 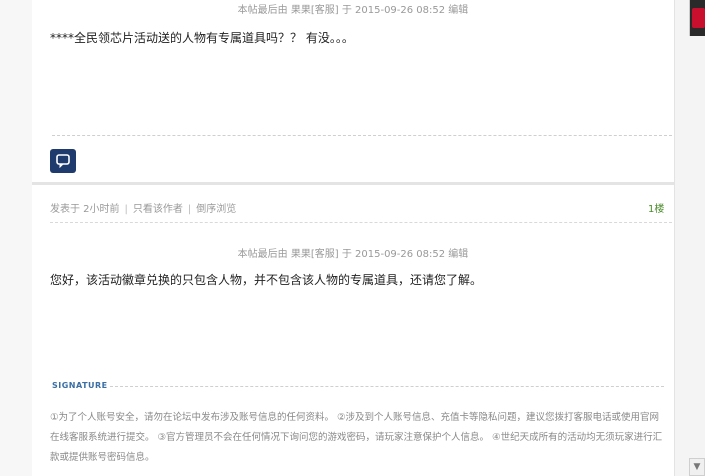 I want to click on reply-button, so click(x=63, y=161).